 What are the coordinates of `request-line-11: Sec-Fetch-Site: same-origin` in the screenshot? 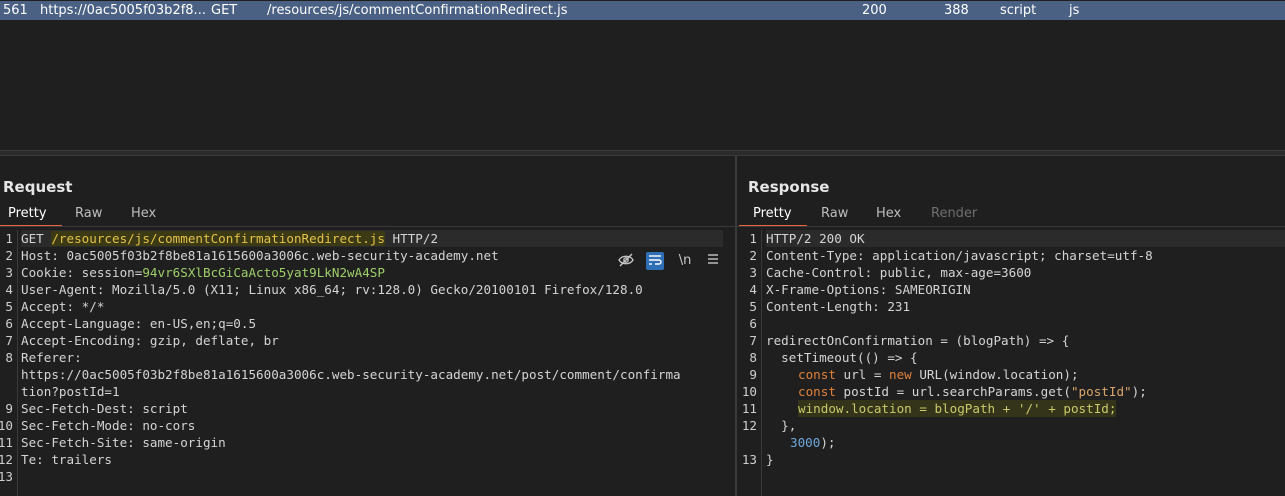 It's located at (123, 442).